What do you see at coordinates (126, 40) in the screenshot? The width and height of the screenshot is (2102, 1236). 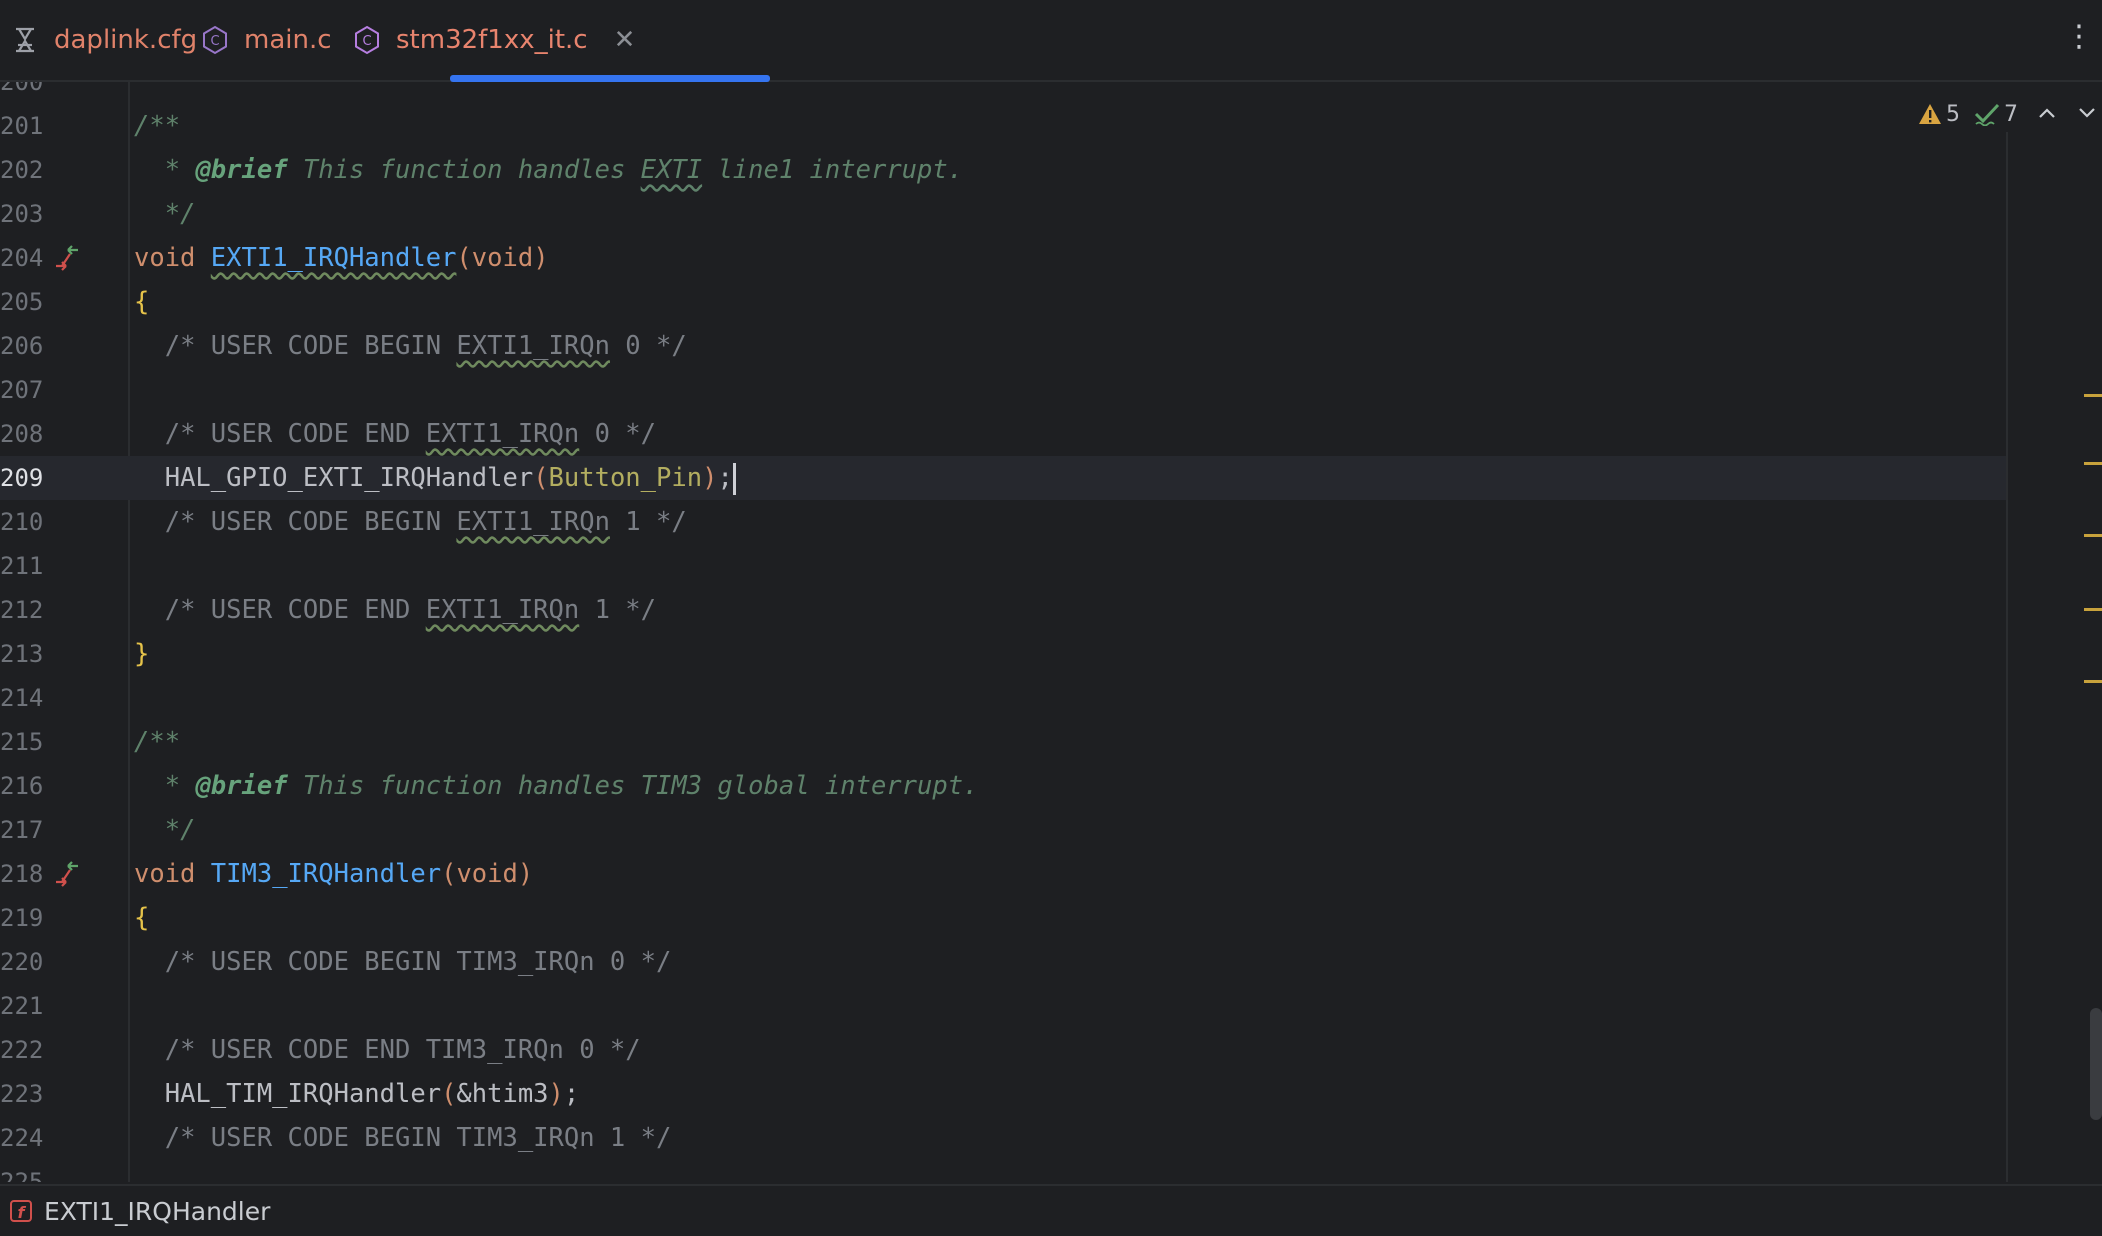 I see `tab-label: daplink.cfg` at bounding box center [126, 40].